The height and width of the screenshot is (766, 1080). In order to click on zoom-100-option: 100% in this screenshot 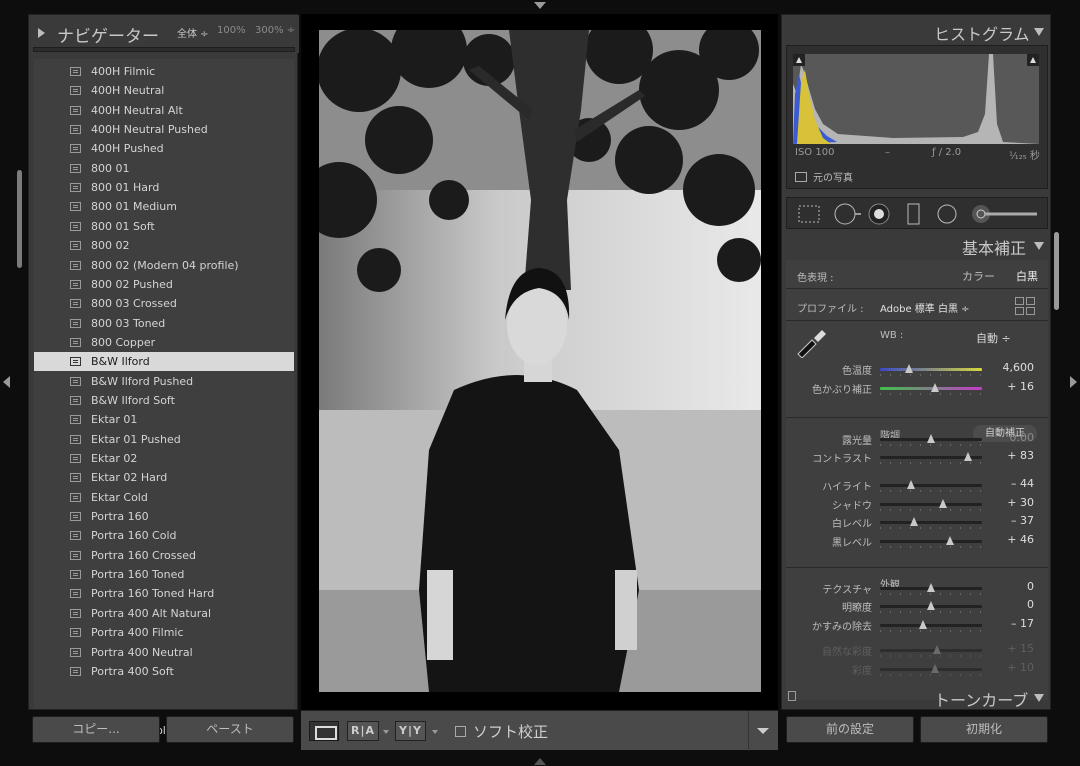, I will do `click(231, 30)`.